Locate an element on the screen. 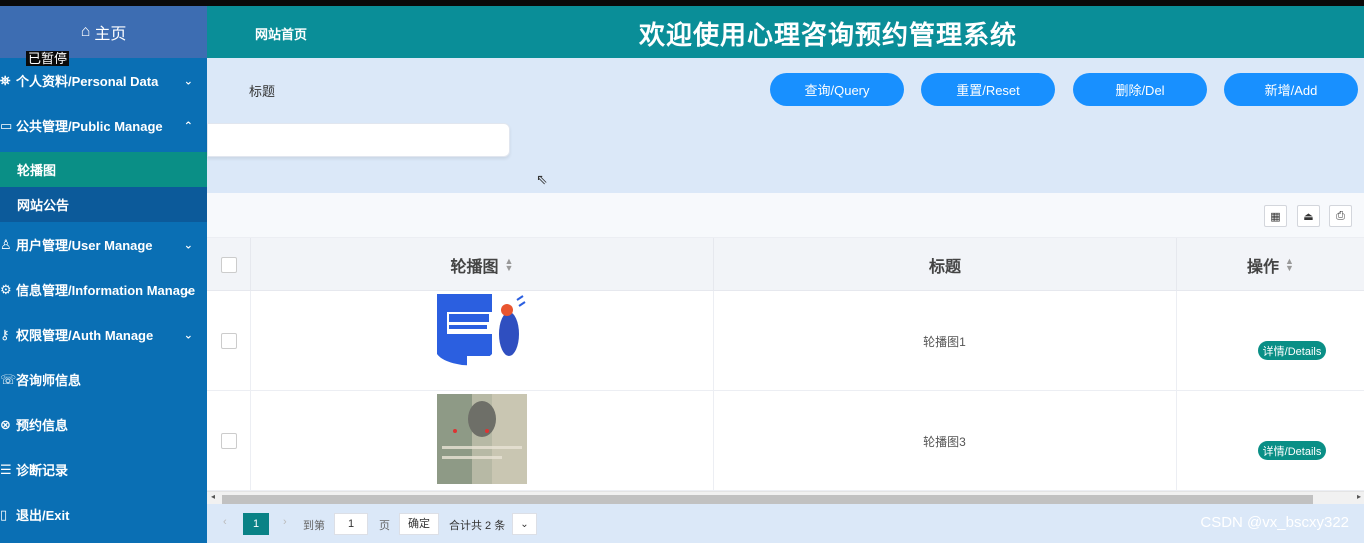 This screenshot has height=543, width=1364. select-all-checkbox is located at coordinates (229, 265).